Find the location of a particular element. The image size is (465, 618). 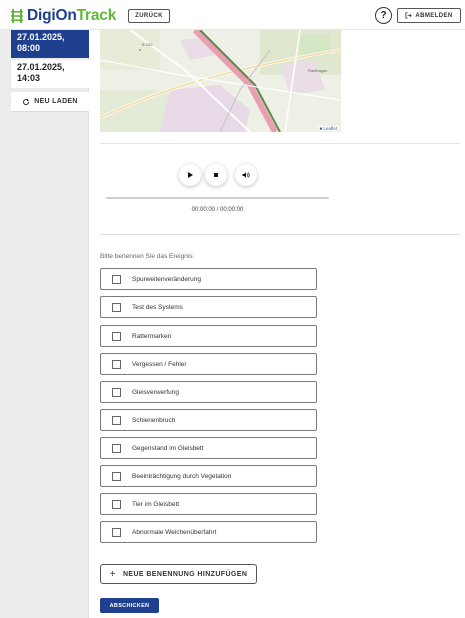

logout-button: ABMELDEN is located at coordinates (429, 15).